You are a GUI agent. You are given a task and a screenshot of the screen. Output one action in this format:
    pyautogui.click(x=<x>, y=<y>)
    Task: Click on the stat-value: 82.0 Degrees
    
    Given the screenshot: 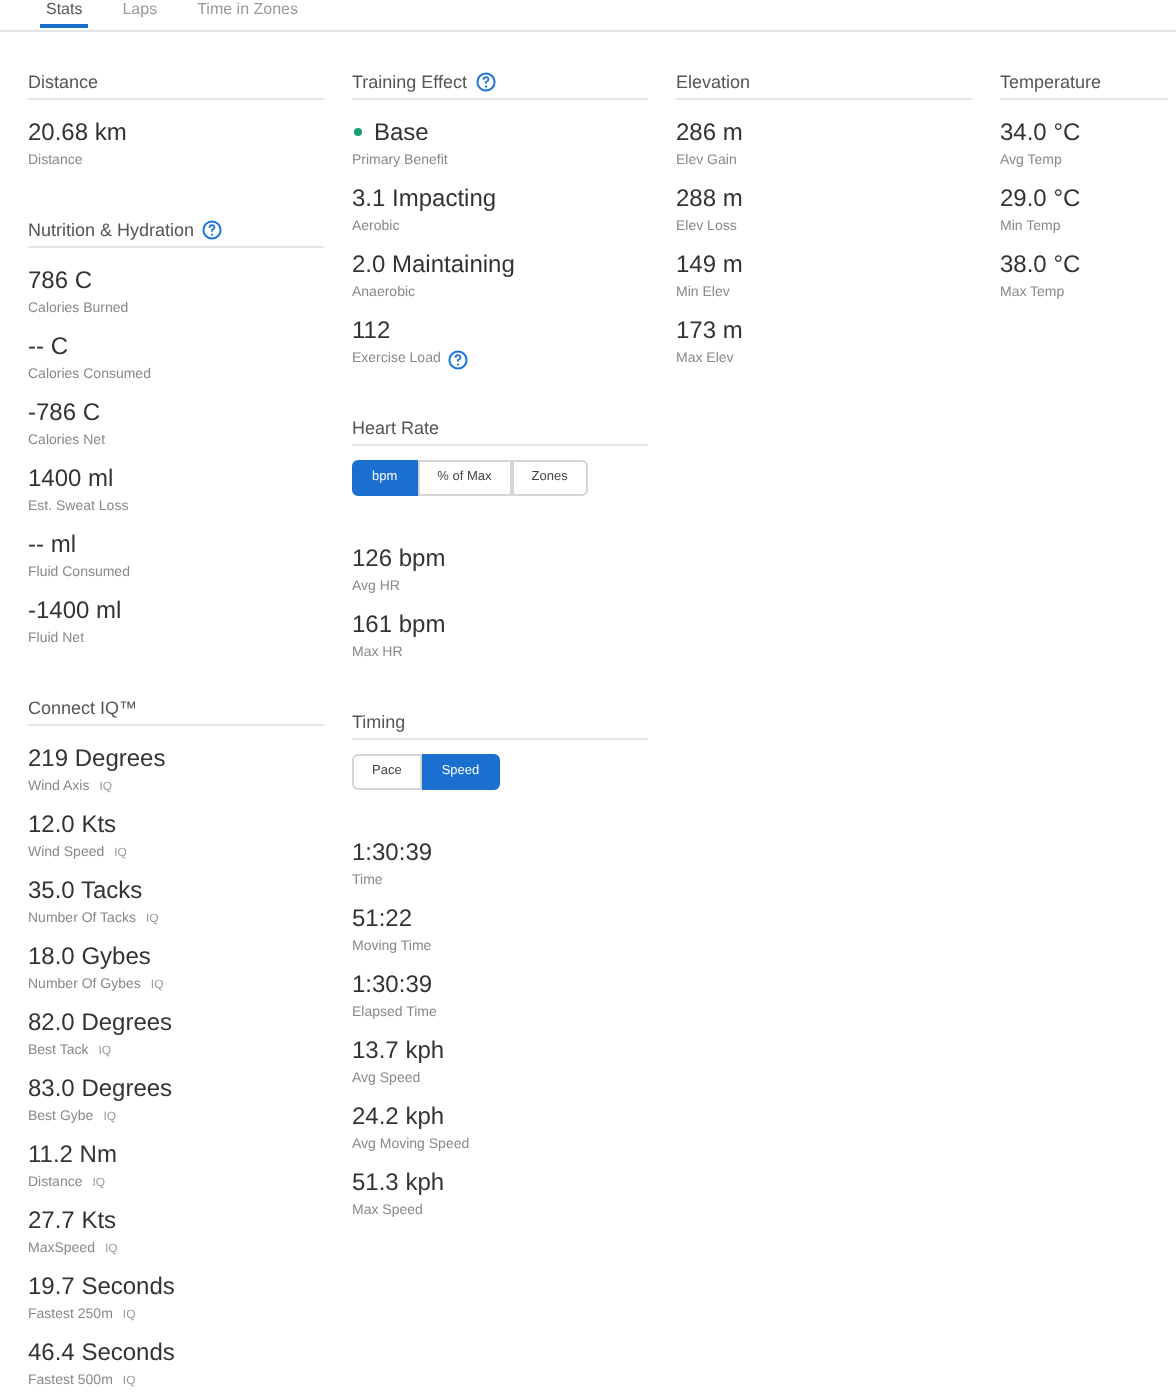 What is the action you would take?
    pyautogui.click(x=100, y=1023)
    